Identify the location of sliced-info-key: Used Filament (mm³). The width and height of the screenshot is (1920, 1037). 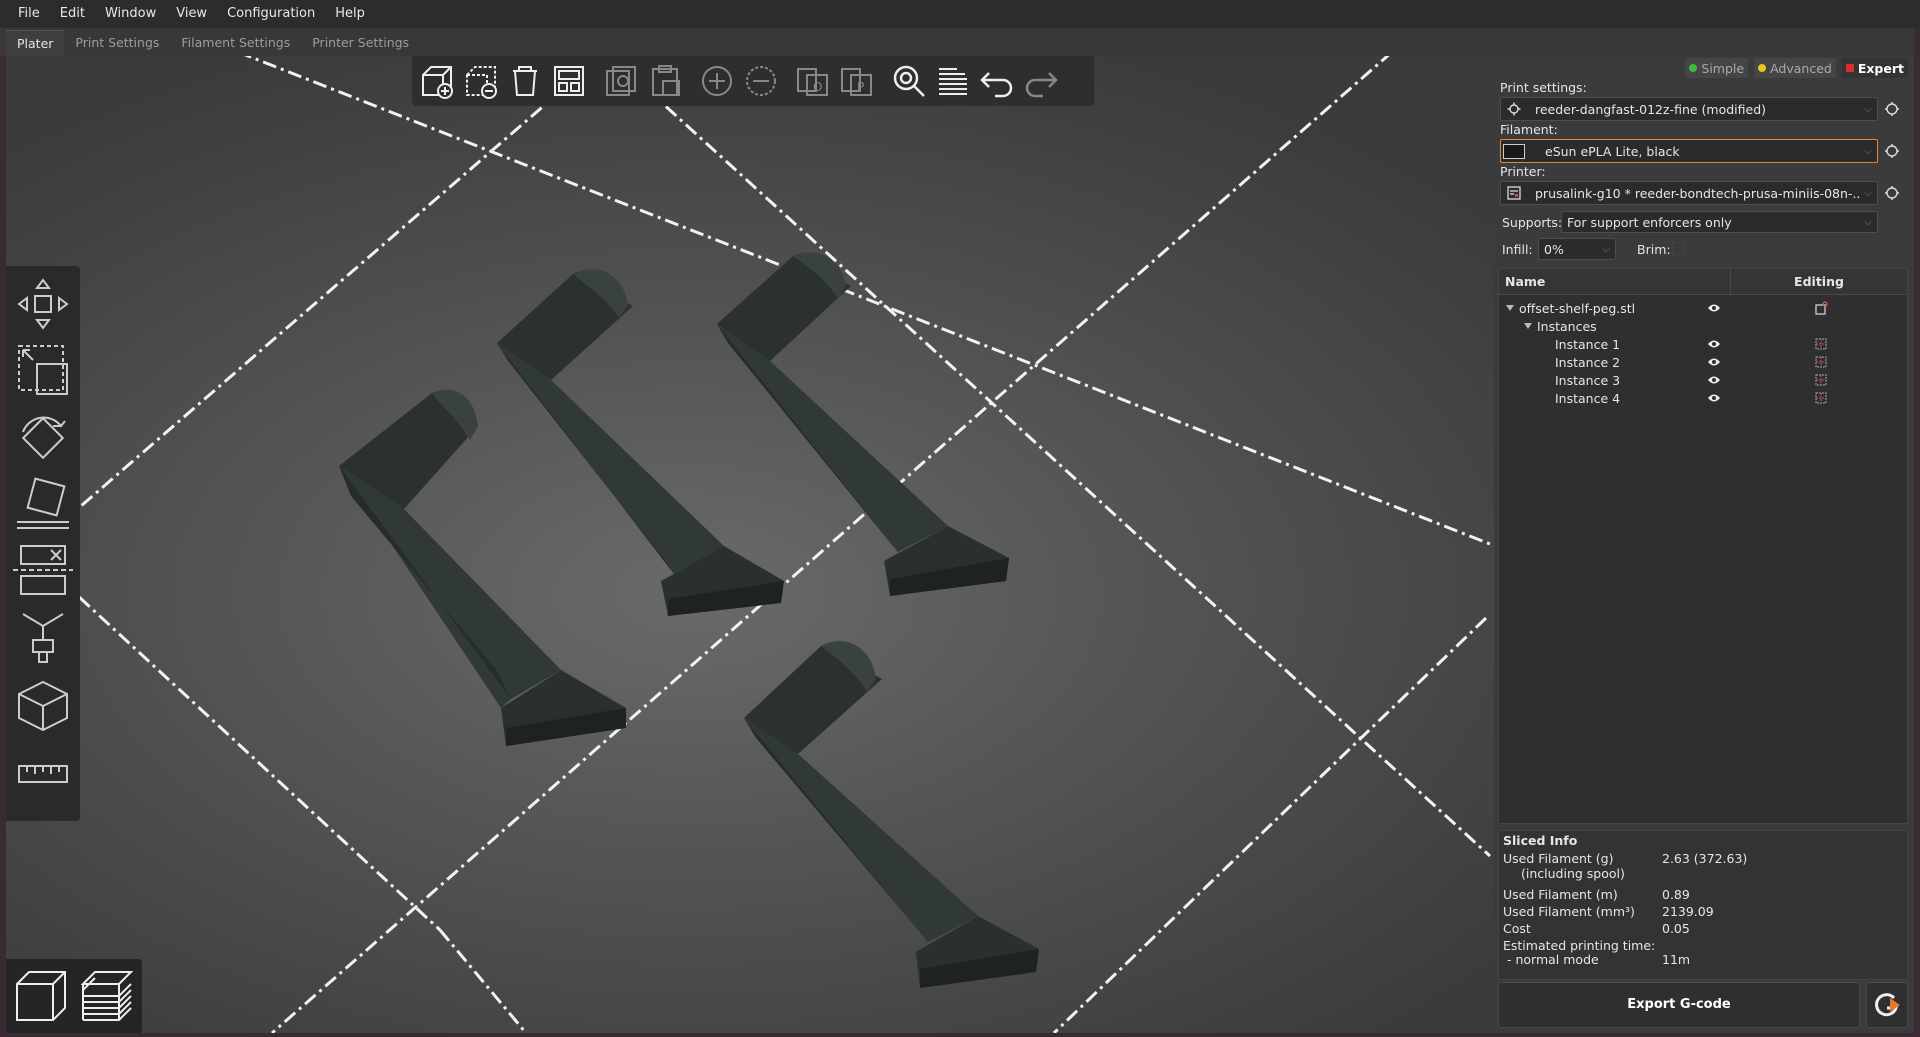
(1569, 911).